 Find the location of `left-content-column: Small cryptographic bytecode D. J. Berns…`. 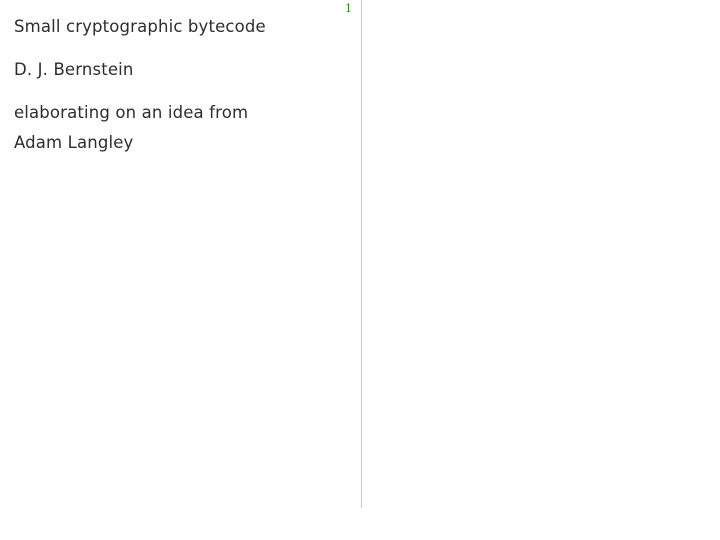

left-content-column: Small cryptographic bytecode D. J. Berns… is located at coordinates (184, 85).